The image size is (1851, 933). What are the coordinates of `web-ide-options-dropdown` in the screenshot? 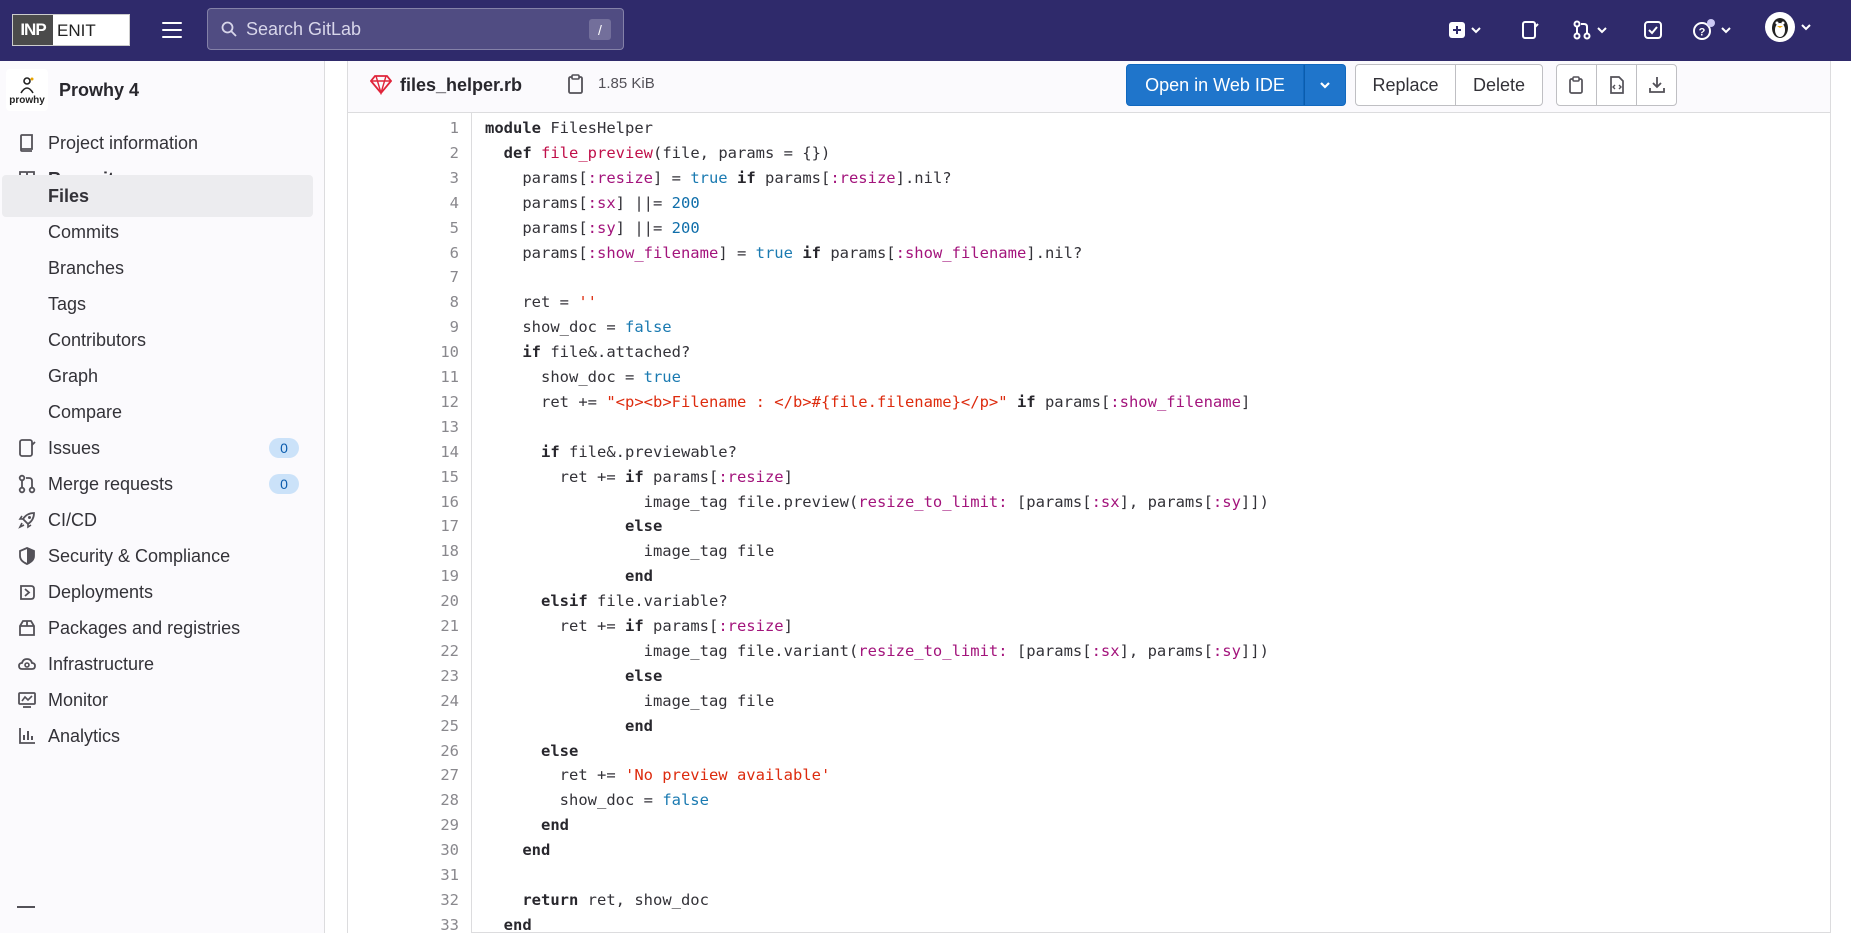 It's located at (1325, 85).